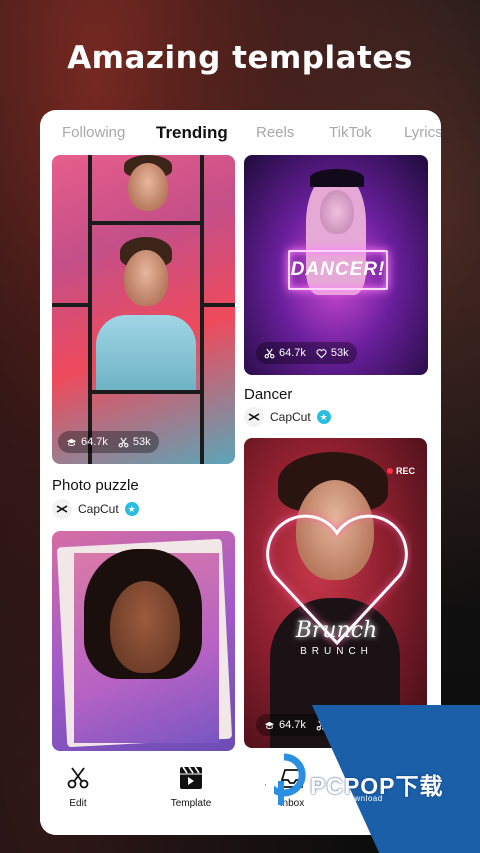  What do you see at coordinates (268, 394) in the screenshot?
I see `card-title: Dancer` at bounding box center [268, 394].